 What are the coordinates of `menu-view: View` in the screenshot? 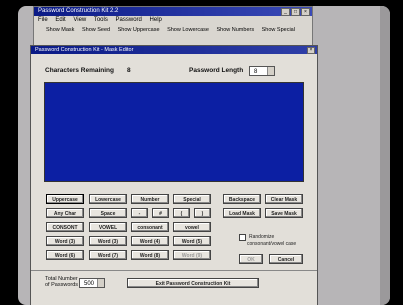 It's located at (79, 20).